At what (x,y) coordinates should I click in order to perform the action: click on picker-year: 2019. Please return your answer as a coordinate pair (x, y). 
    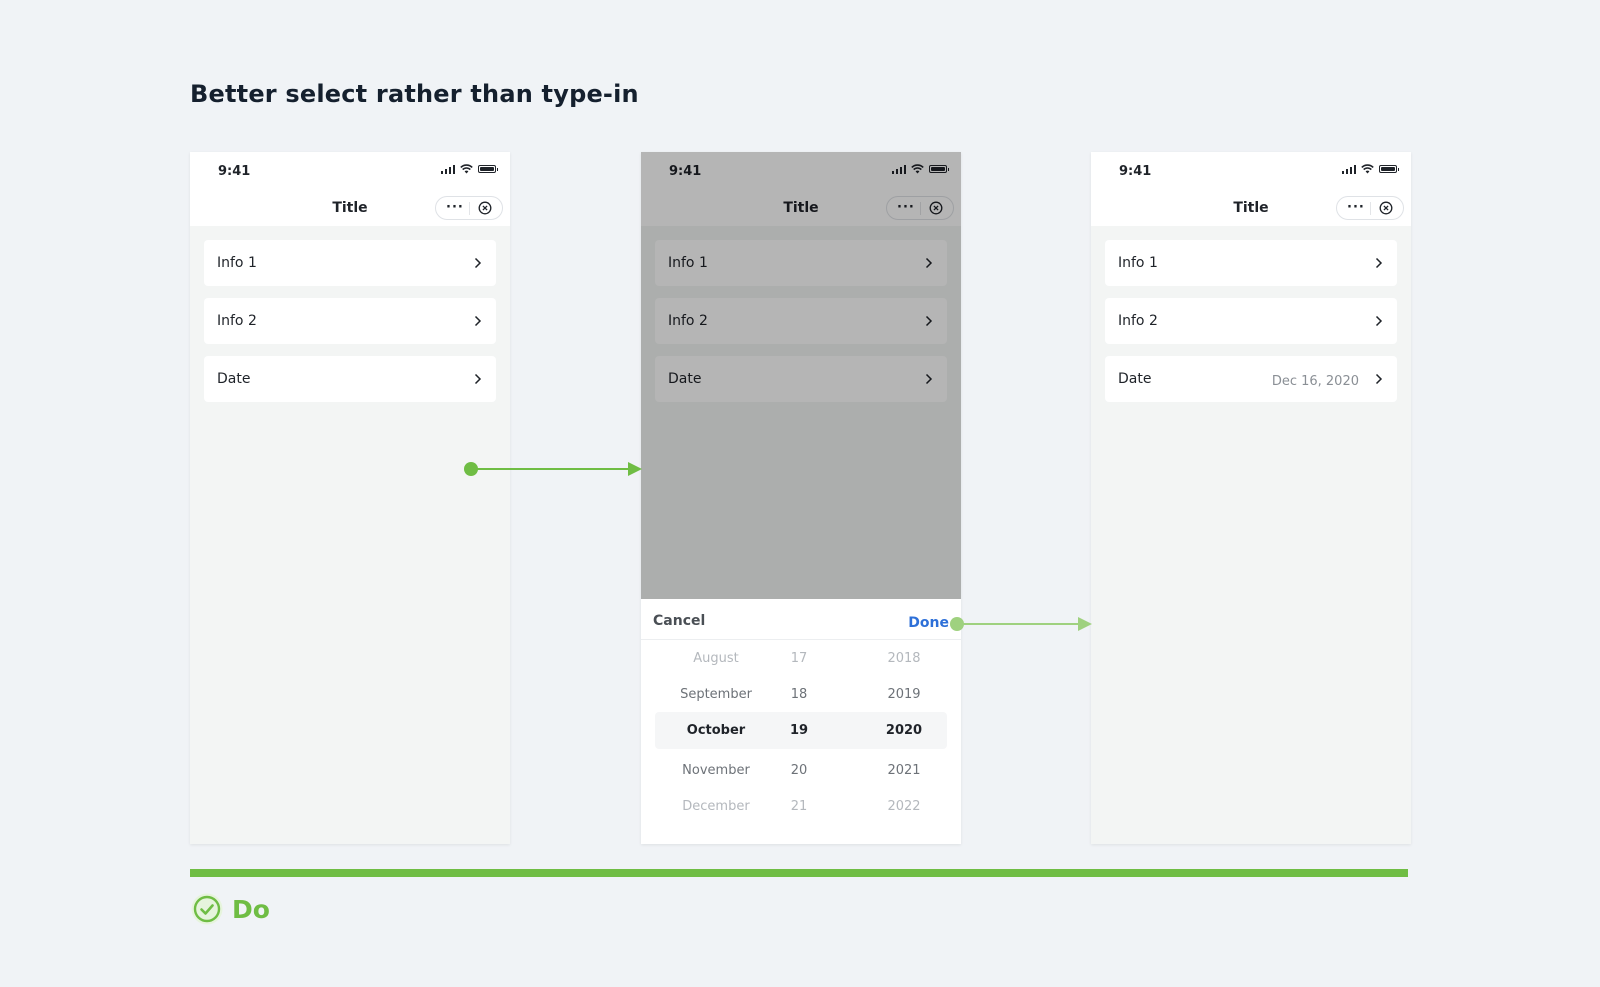
    Looking at the image, I should click on (904, 694).